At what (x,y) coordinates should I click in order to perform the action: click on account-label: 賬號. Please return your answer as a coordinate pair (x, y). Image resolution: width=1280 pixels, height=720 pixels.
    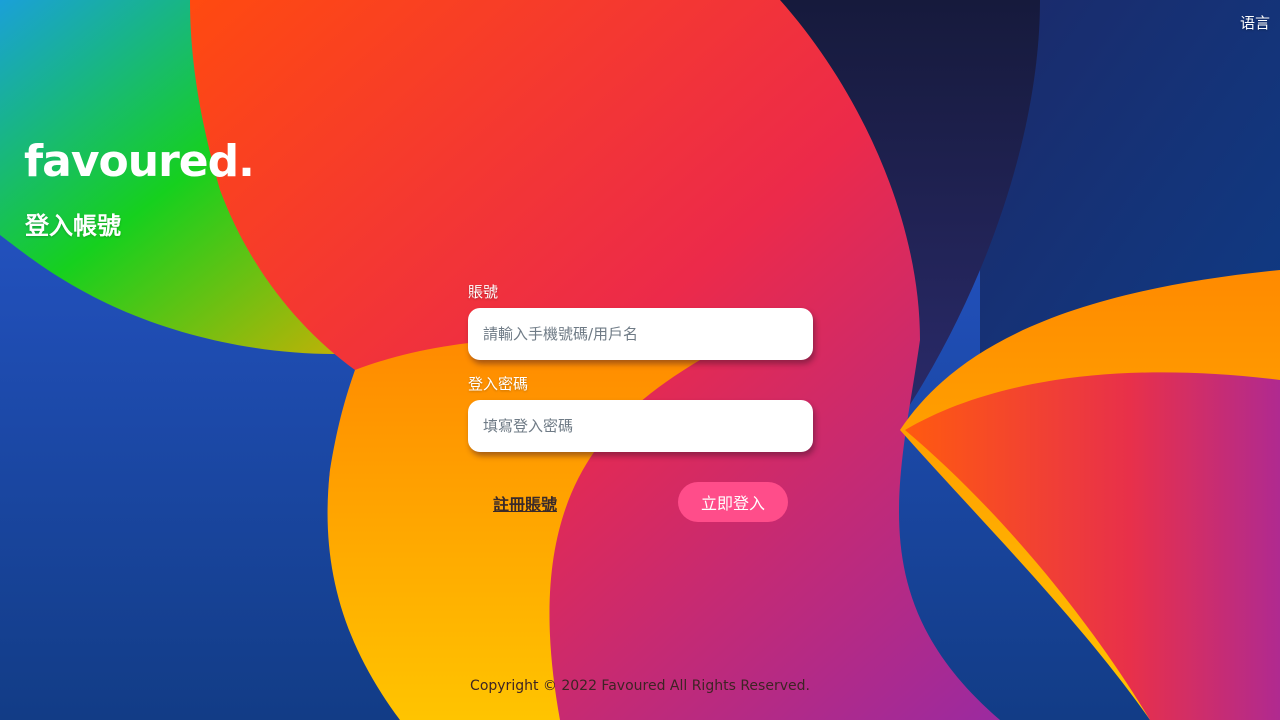
    Looking at the image, I should click on (483, 292).